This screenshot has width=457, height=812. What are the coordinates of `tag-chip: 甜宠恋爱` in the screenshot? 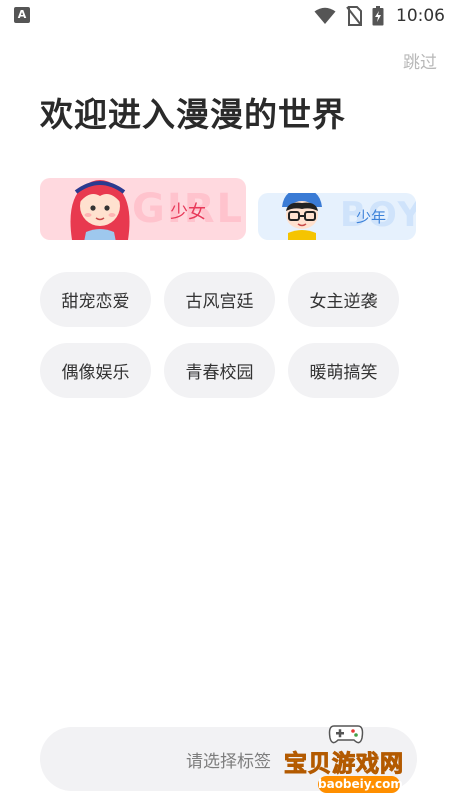 It's located at (95, 299).